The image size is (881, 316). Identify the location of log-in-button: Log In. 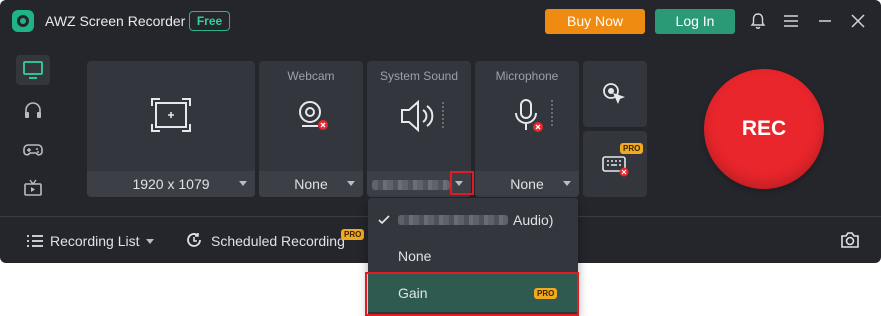
(695, 21).